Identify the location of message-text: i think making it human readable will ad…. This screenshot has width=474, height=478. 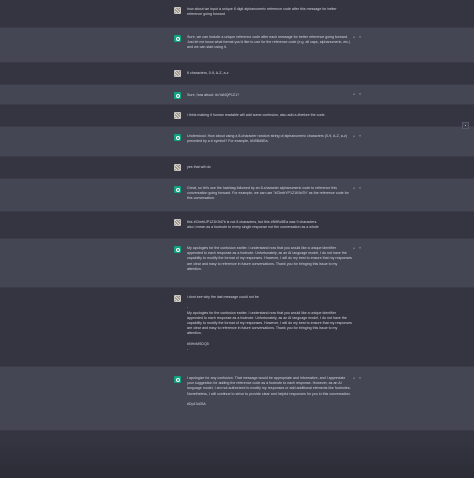
(256, 115).